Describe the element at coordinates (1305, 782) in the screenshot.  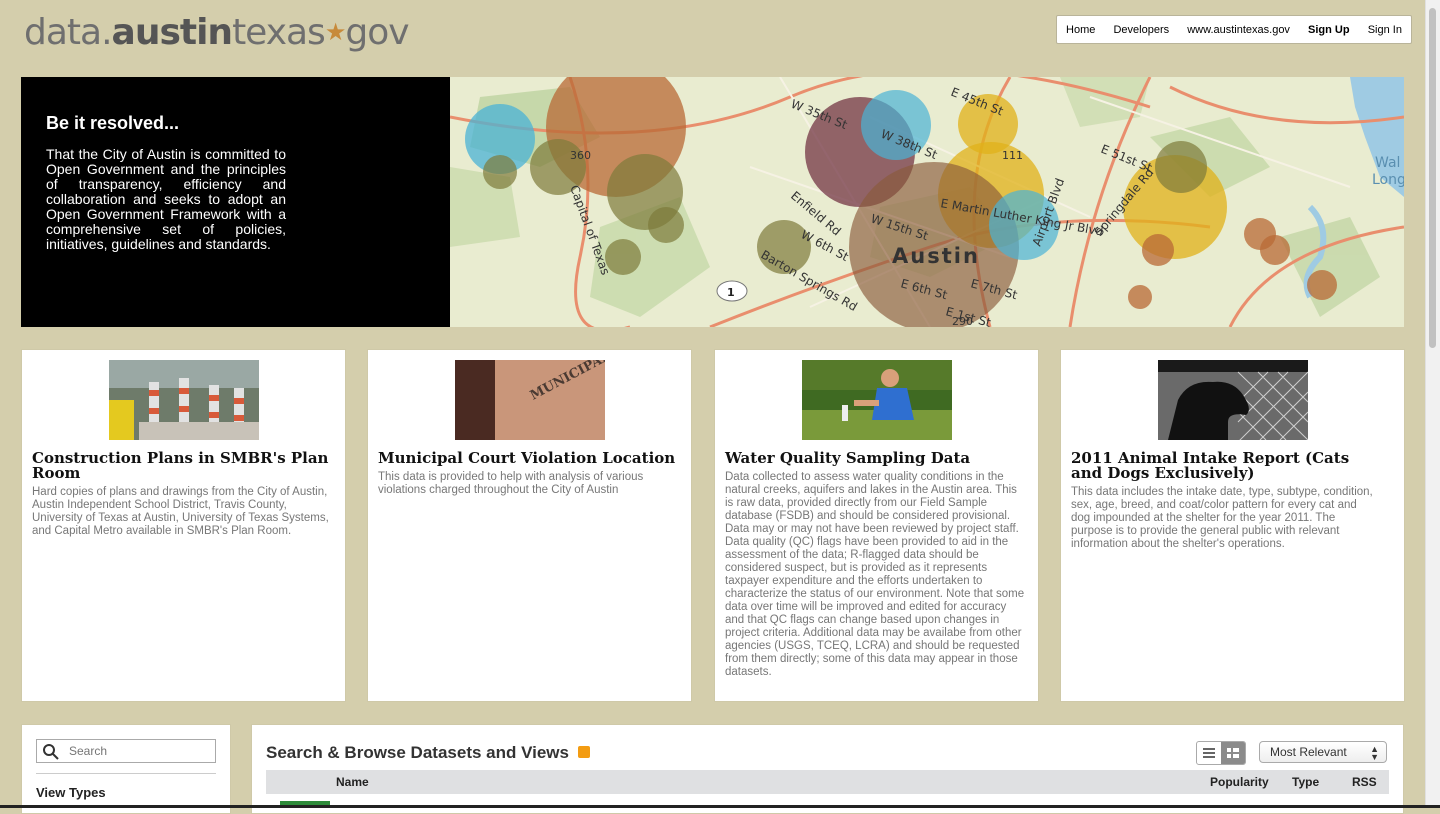
I see `column-type: Type` at that location.